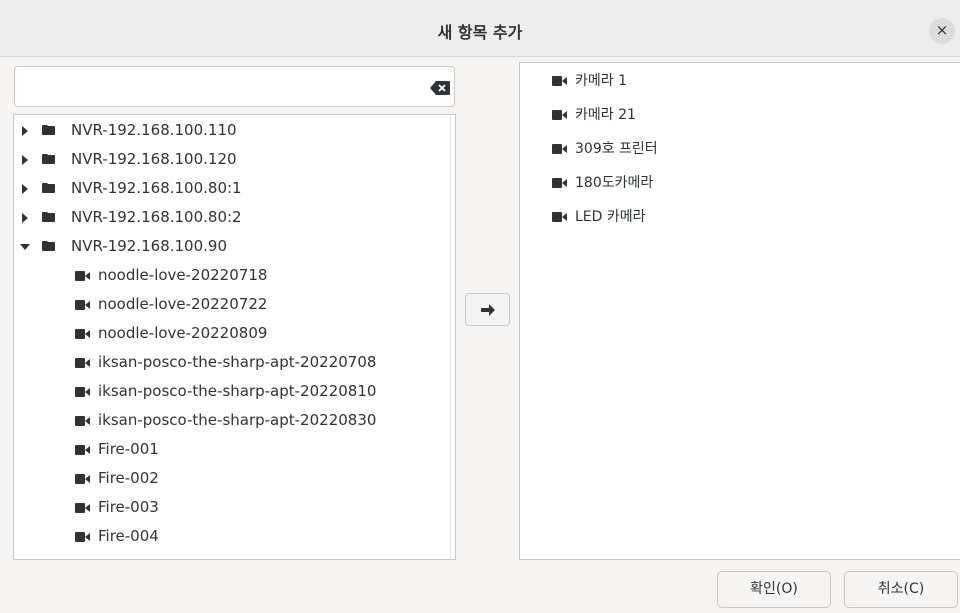 This screenshot has height=613, width=960. I want to click on tree-camera-item: Fire-004, so click(225, 536).